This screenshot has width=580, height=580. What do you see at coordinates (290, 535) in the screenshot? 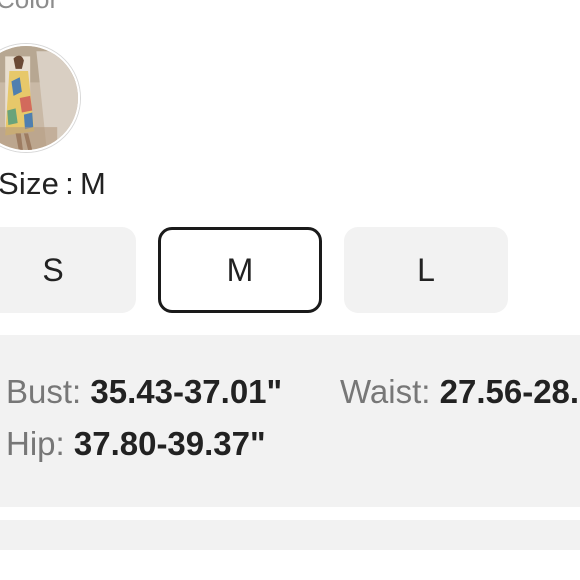
I see `next-section-bar` at bounding box center [290, 535].